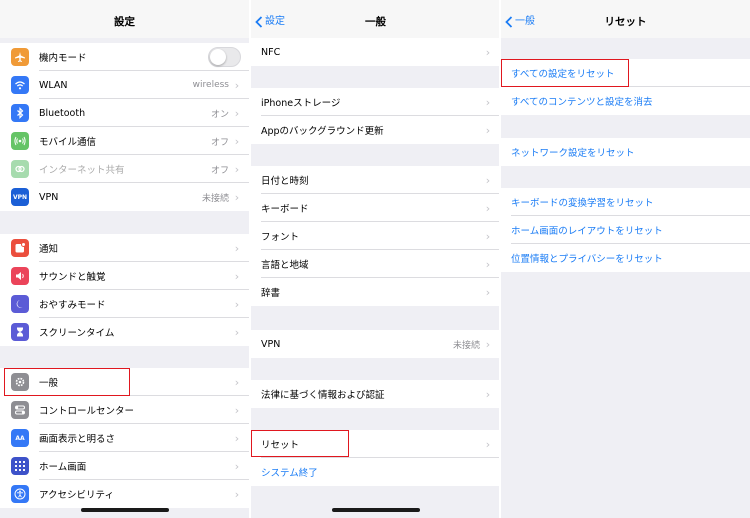 The image size is (750, 518). I want to click on bluetooth-icon, so click(20, 113).